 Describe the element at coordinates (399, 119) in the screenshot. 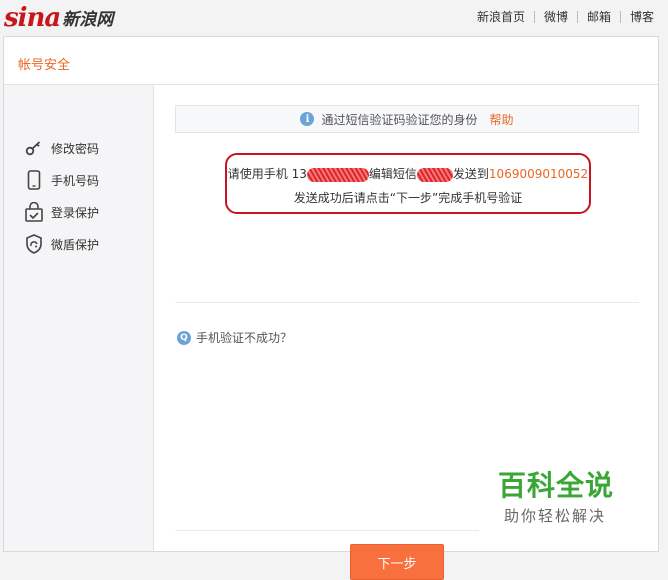

I see `tip-text: 通过短信验证码验证您的身份` at that location.